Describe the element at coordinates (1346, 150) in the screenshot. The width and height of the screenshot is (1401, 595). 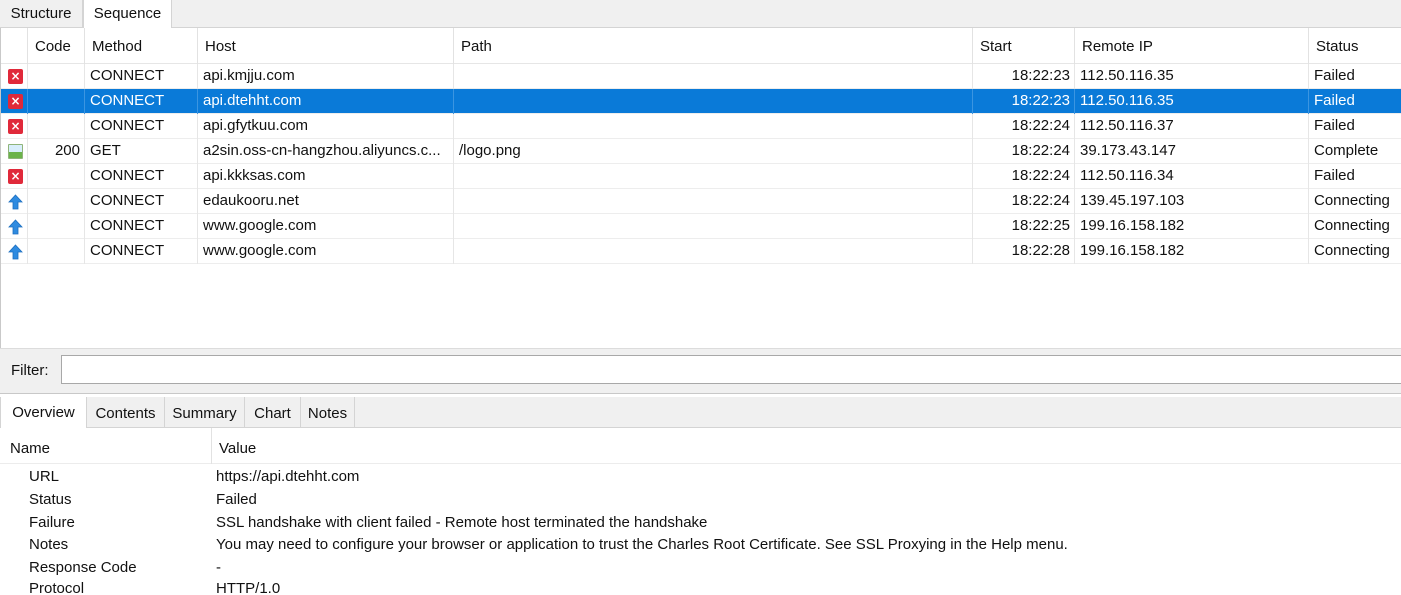
I see `cell-status: Complete` at that location.